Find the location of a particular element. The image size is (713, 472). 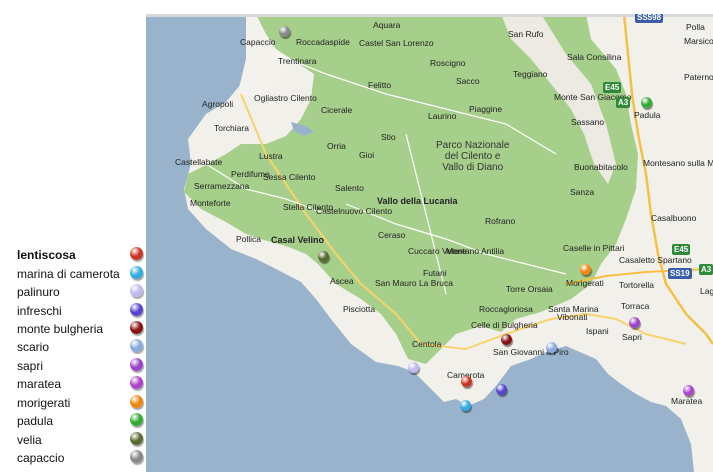

road-shield: A3 is located at coordinates (623, 102).